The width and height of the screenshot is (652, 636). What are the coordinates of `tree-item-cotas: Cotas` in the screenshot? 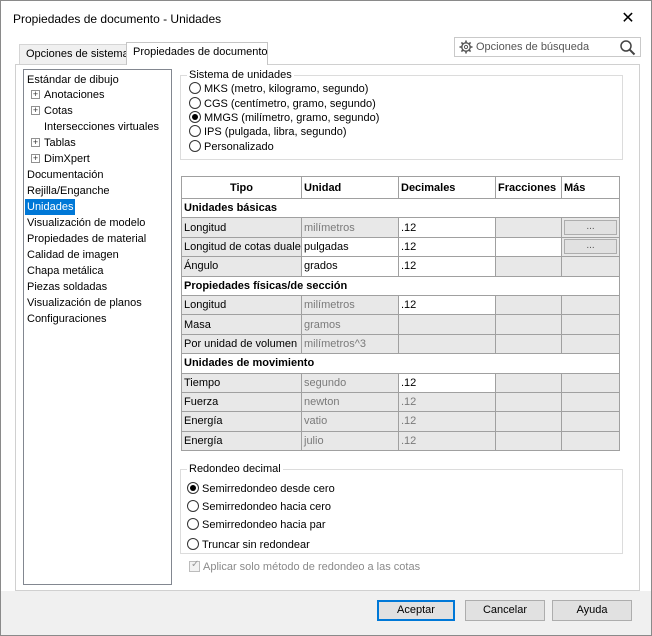 It's located at (58, 111).